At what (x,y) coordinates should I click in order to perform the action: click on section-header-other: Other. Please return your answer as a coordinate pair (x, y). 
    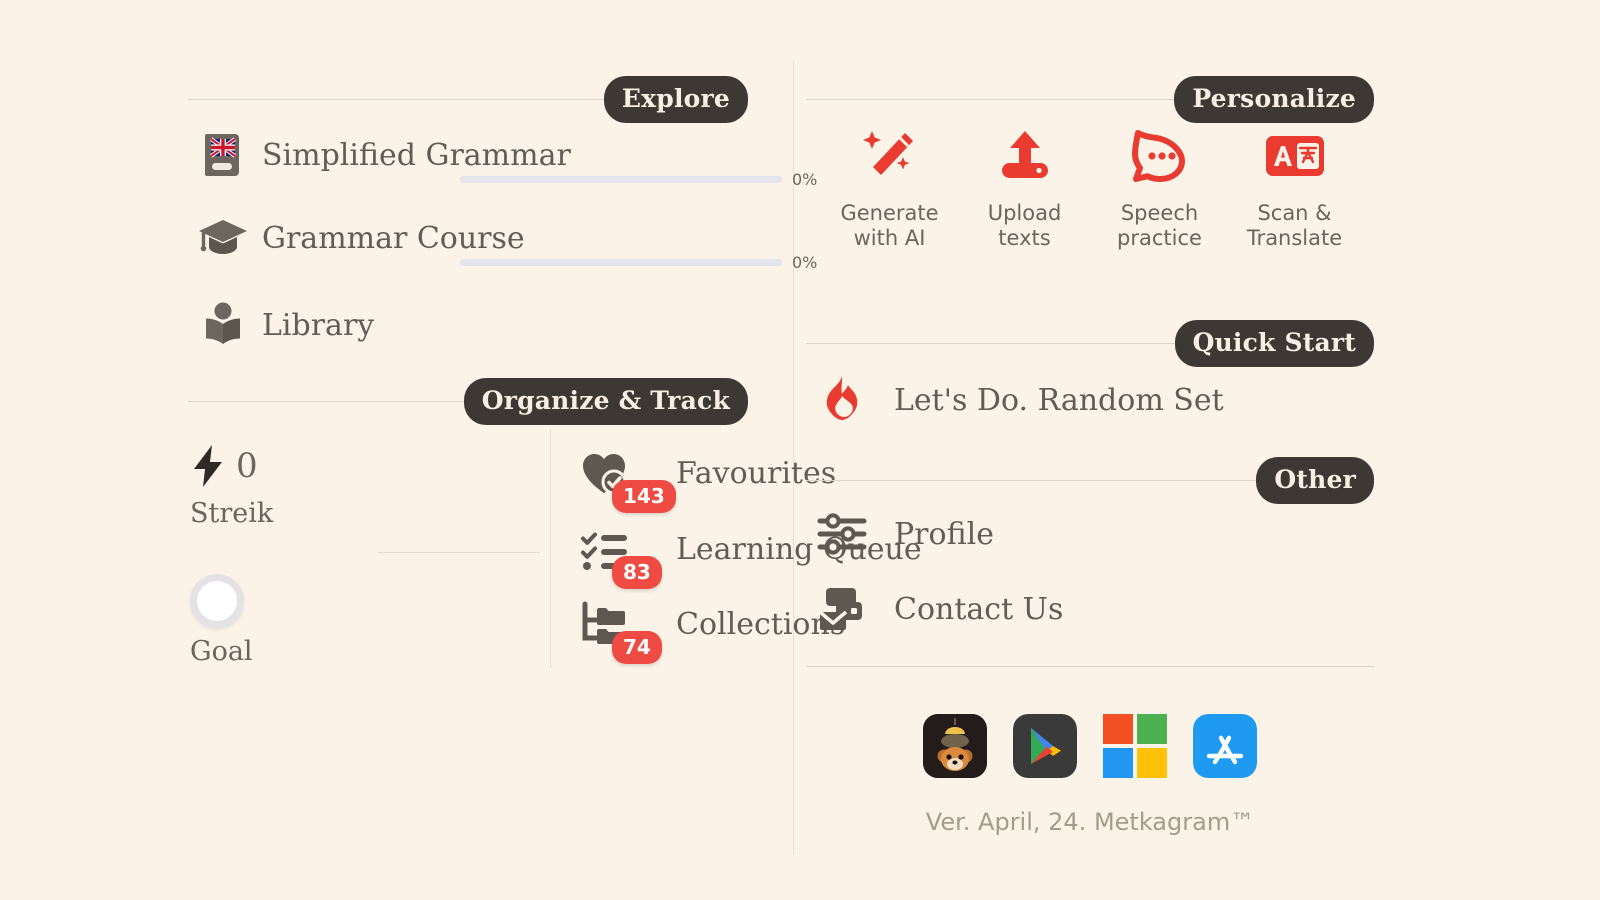
    Looking at the image, I should click on (1090, 480).